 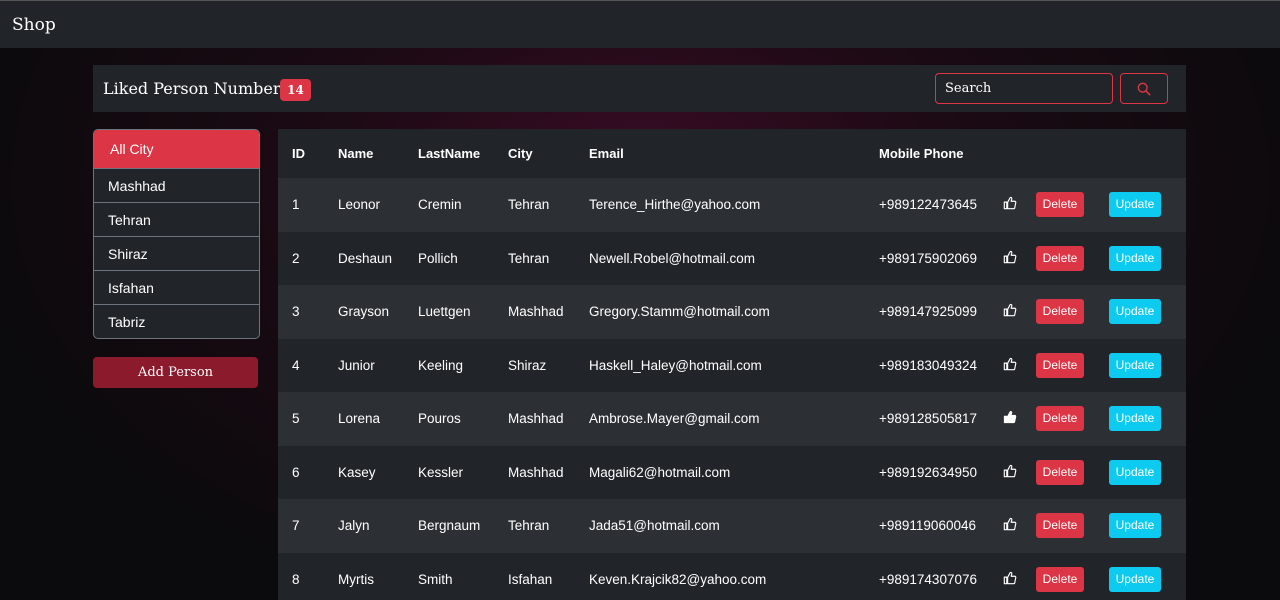 What do you see at coordinates (296, 205) in the screenshot?
I see `cell-id: 1` at bounding box center [296, 205].